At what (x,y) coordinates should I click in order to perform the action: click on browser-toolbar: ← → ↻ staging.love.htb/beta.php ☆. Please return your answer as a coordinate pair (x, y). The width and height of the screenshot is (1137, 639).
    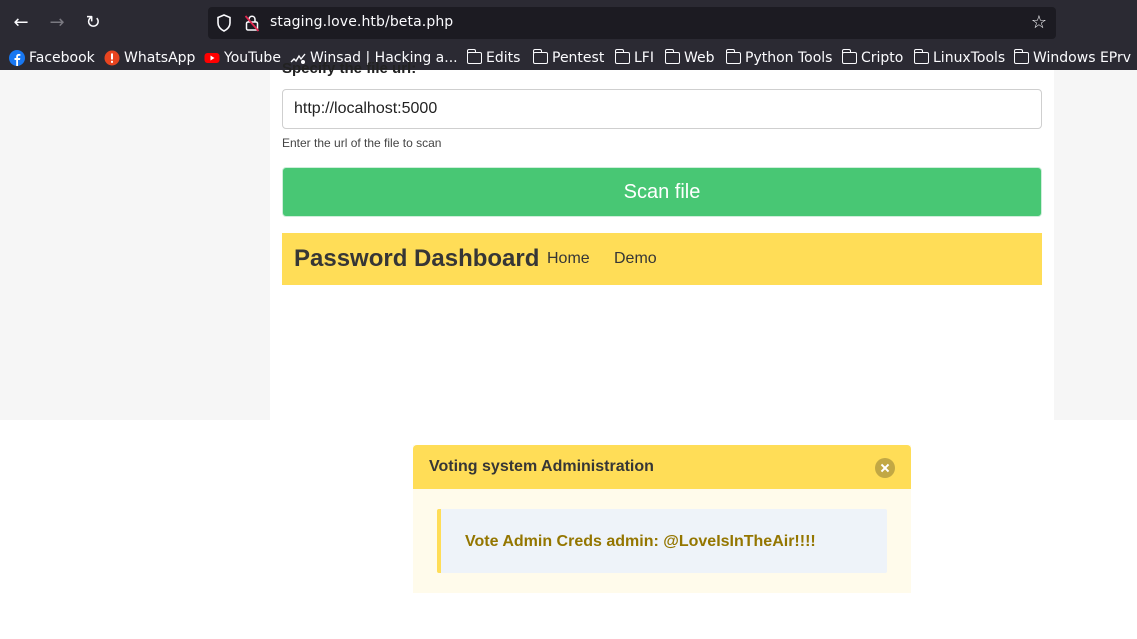
    Looking at the image, I should click on (568, 23).